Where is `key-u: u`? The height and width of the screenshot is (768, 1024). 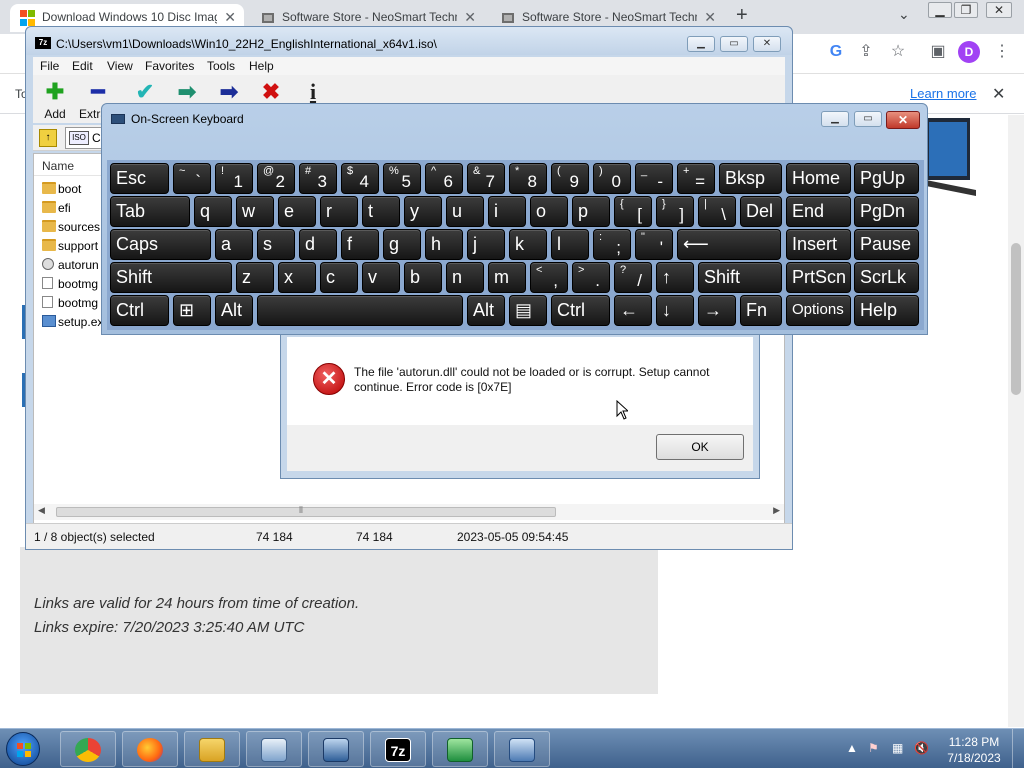
key-u: u is located at coordinates (465, 211).